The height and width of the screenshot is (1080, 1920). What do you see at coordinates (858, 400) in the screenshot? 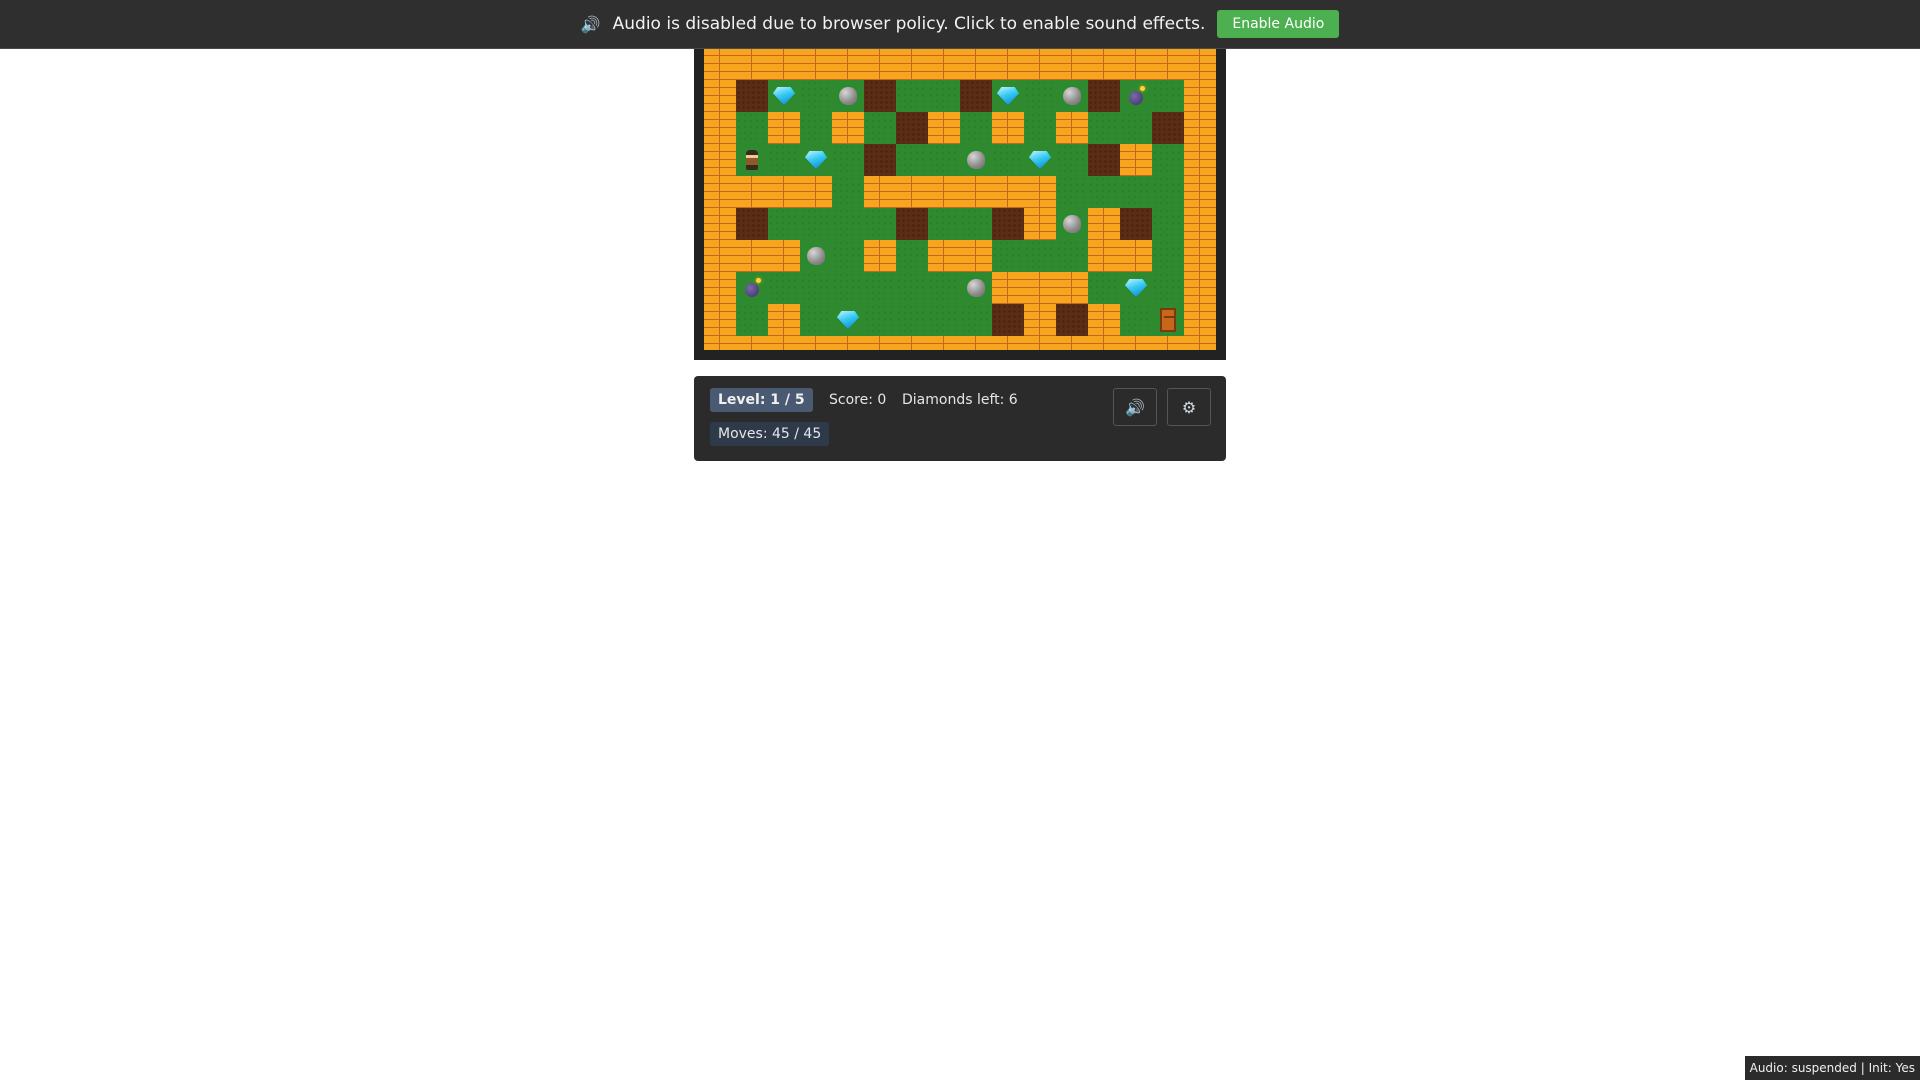
I see `score-display: Score: 0` at bounding box center [858, 400].